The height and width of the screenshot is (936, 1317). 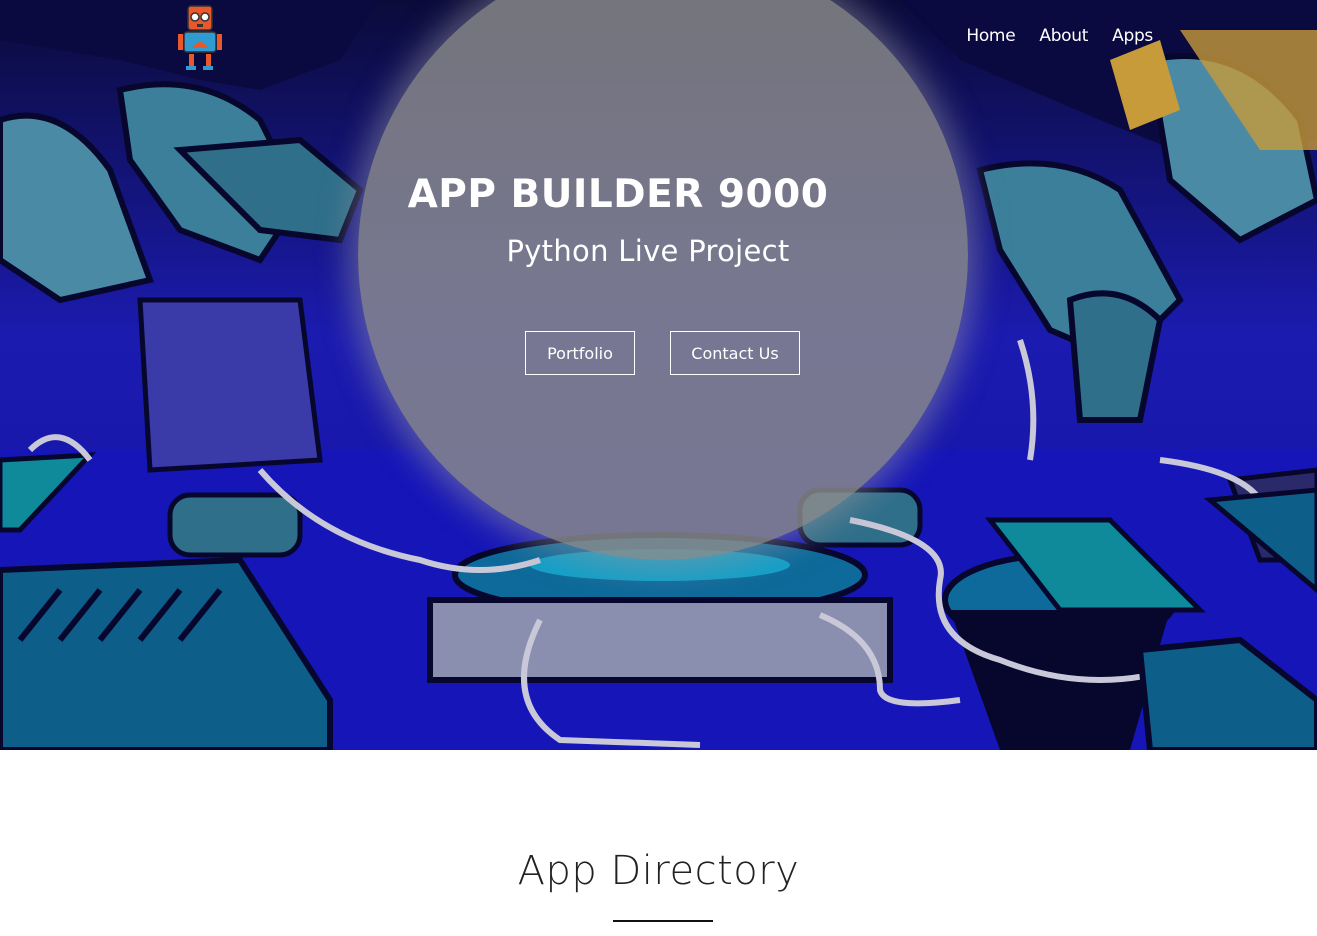 I want to click on contact-us-button: Contact Us, so click(x=735, y=353).